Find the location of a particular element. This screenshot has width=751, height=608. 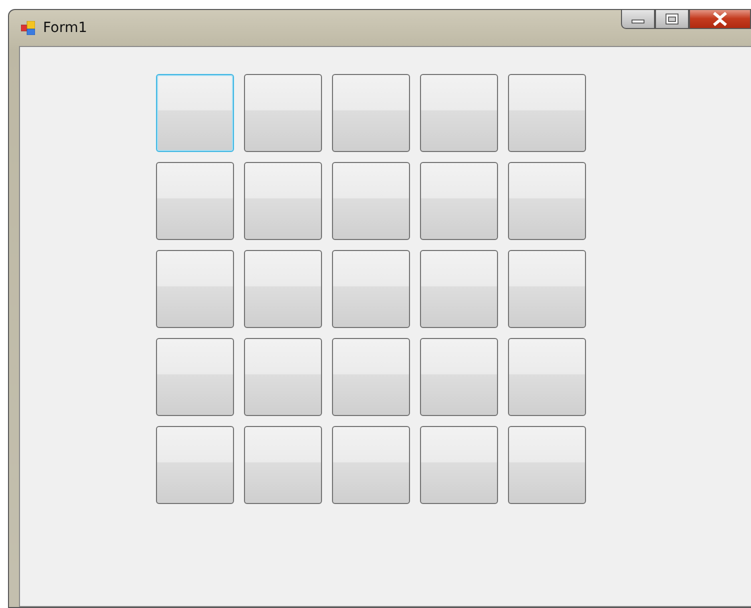

close-icon is located at coordinates (720, 19).